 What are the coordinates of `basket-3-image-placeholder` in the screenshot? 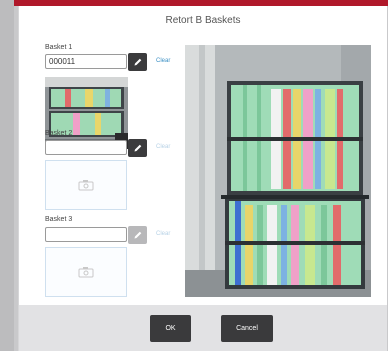 It's located at (86, 272).